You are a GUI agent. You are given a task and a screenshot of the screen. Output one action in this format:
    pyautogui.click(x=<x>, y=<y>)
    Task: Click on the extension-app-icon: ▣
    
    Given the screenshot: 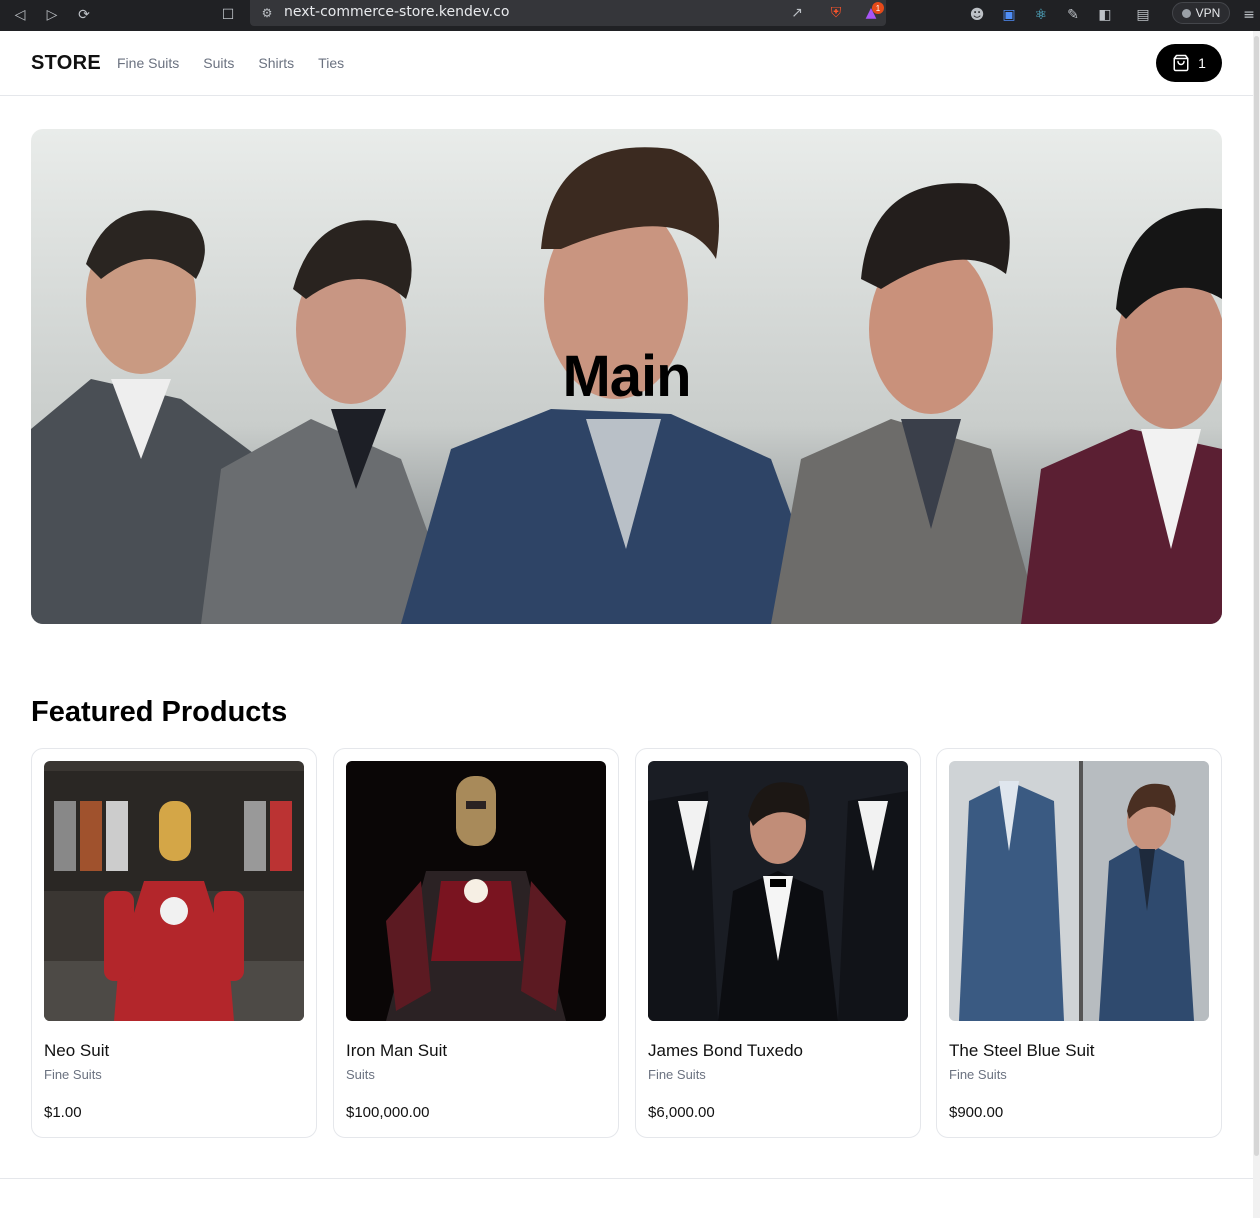 What is the action you would take?
    pyautogui.click(x=1009, y=15)
    